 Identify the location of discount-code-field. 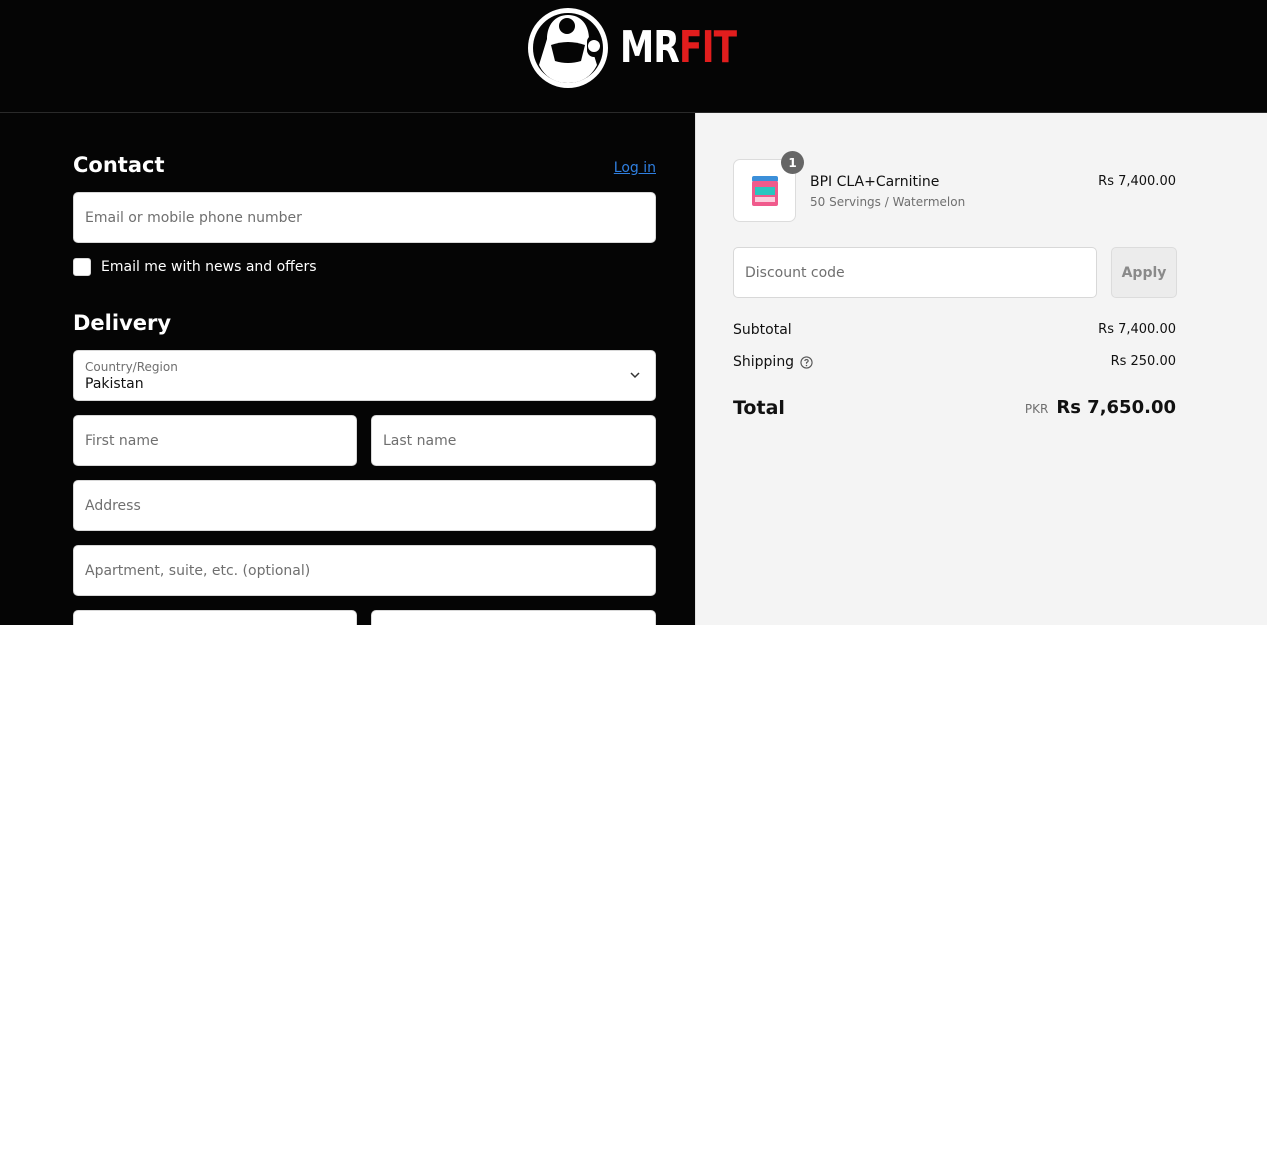
(915, 272).